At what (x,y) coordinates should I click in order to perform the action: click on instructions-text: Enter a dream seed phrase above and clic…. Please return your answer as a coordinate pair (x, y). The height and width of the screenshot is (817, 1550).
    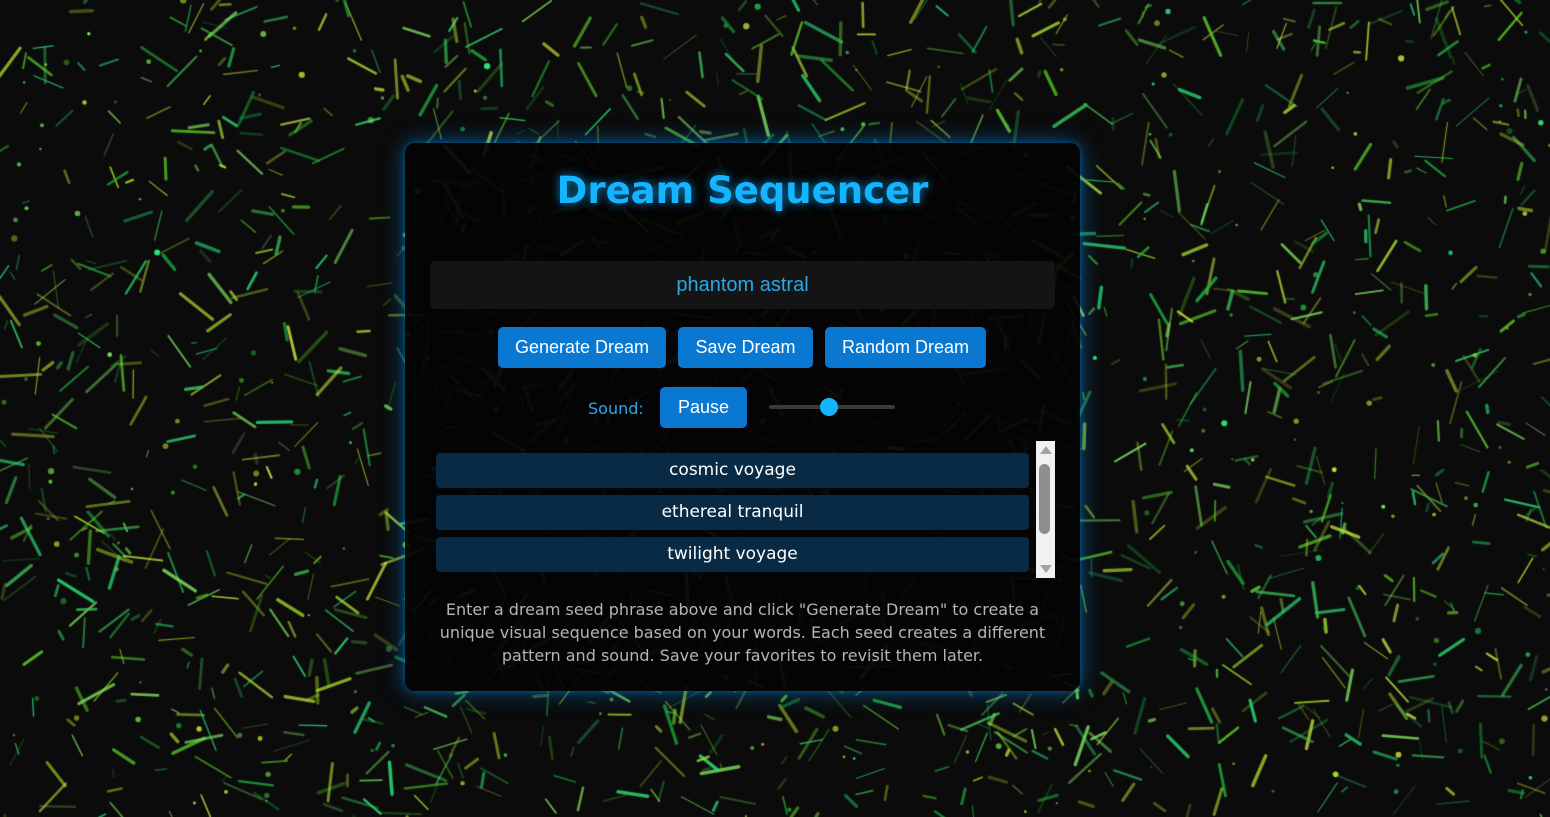
    Looking at the image, I should click on (742, 632).